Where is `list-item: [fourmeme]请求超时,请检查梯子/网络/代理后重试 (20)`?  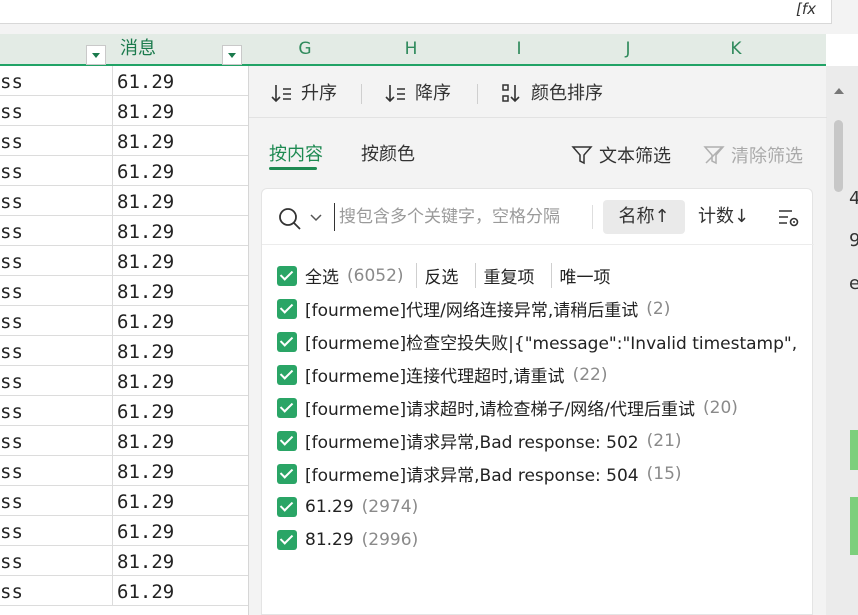
list-item: [fourmeme]请求超时,请检查梯子/网络/代理后重试 (20) is located at coordinates (542, 407).